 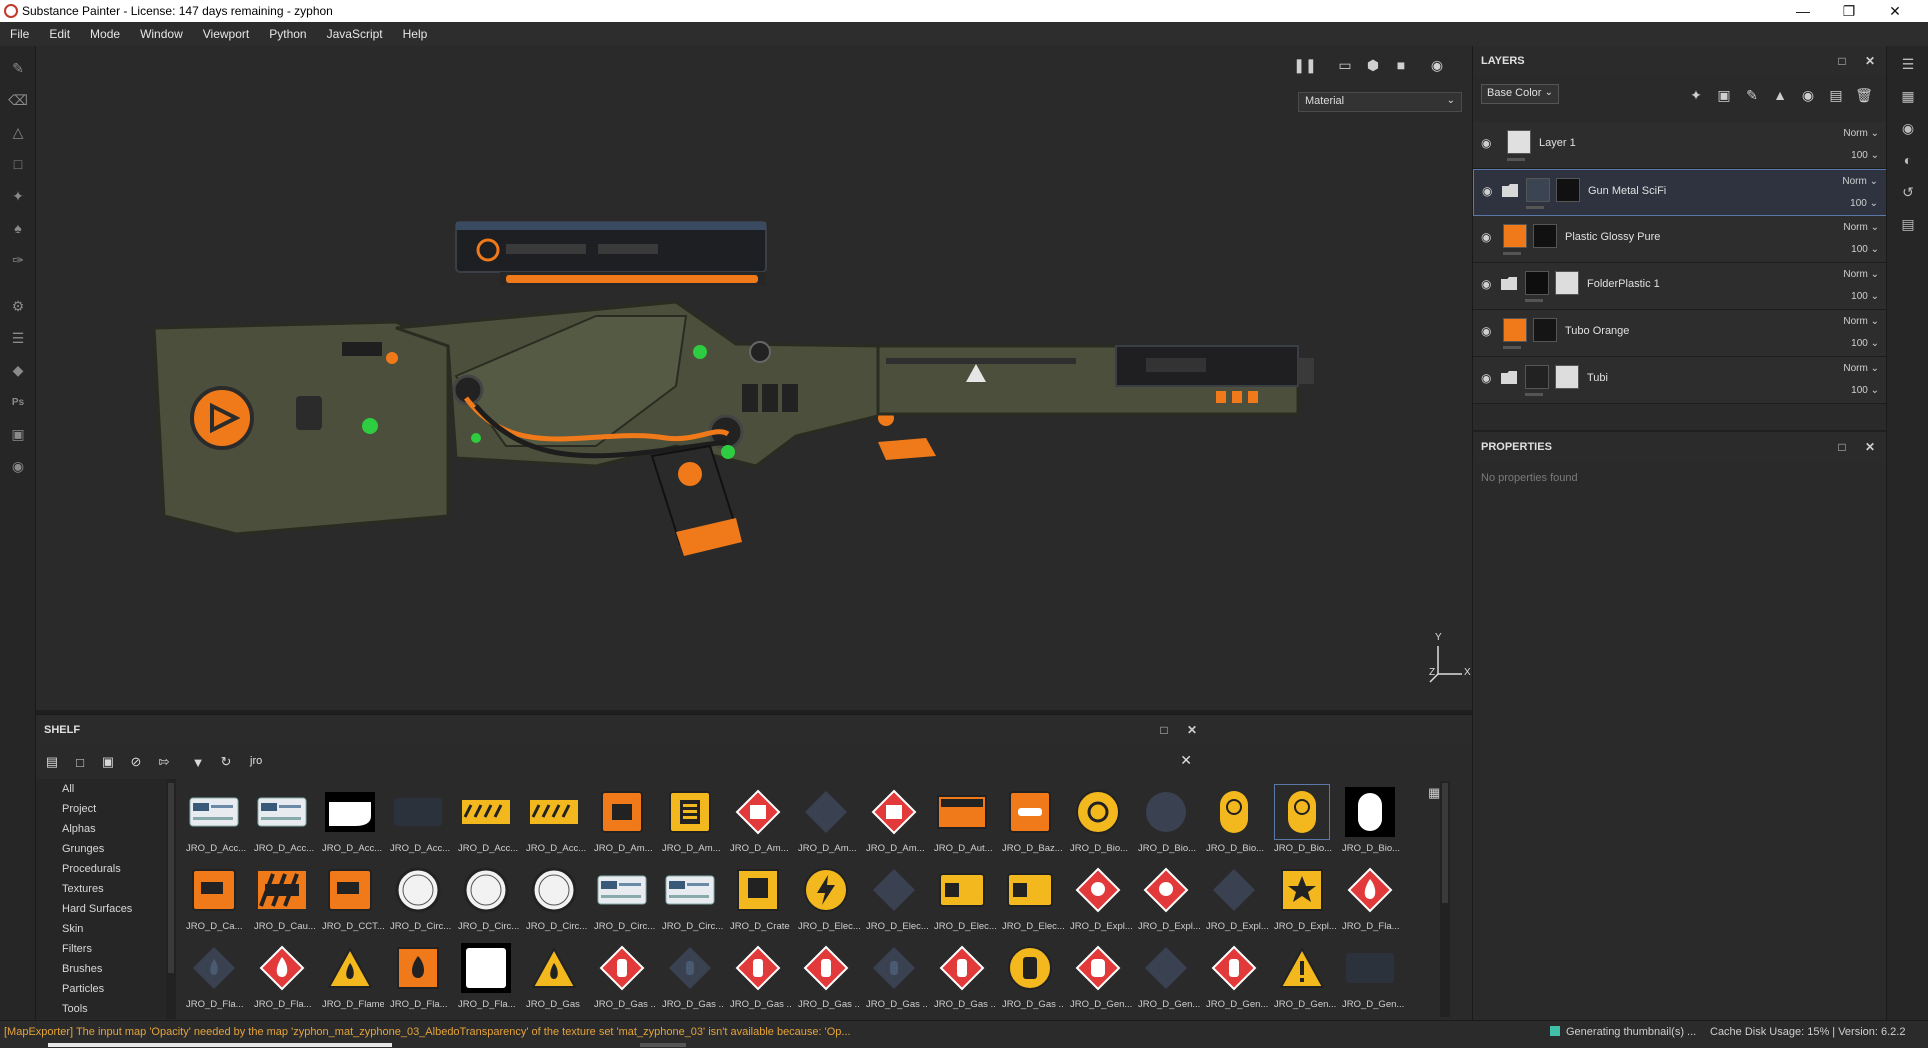 I want to click on close-window-icon: ✕, so click(x=1895, y=11).